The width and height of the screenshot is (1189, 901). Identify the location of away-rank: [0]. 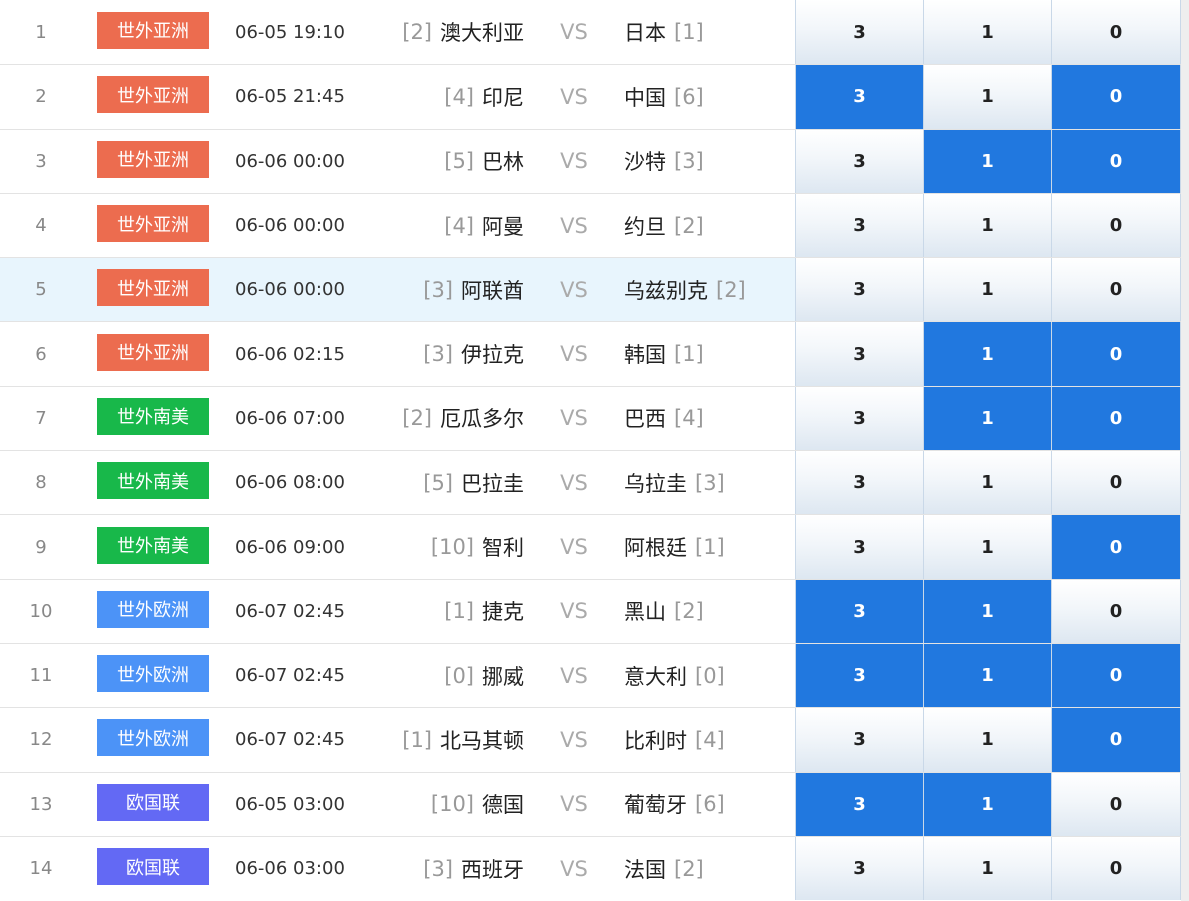
(710, 675).